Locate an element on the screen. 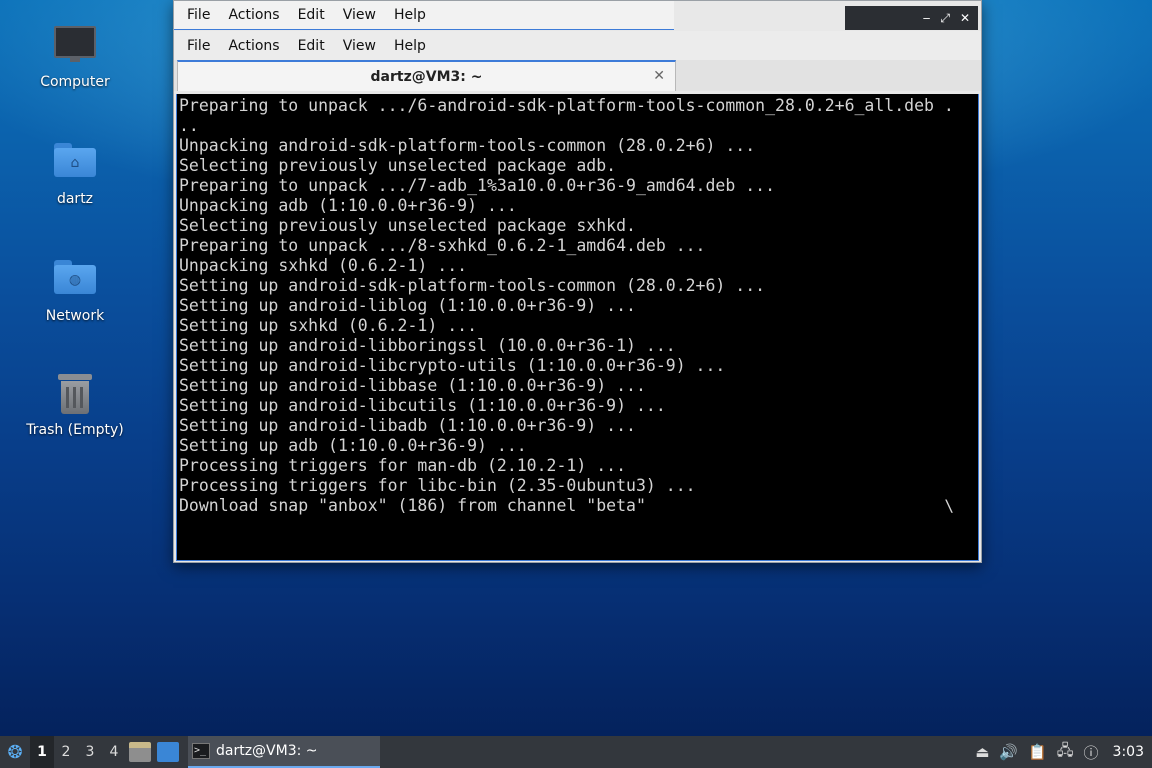 The image size is (1152, 768). restore-icon: ⤢ is located at coordinates (945, 18).